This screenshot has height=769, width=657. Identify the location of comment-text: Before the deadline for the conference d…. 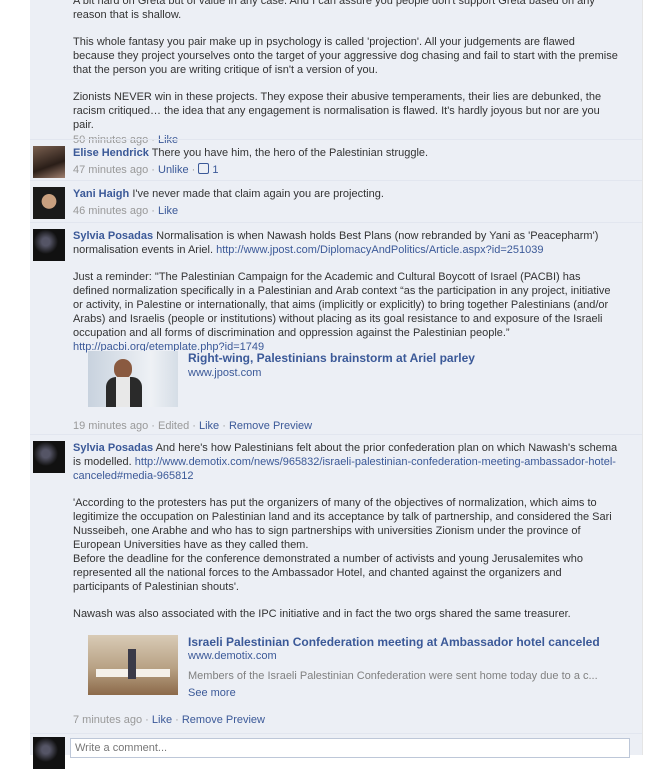
(328, 573).